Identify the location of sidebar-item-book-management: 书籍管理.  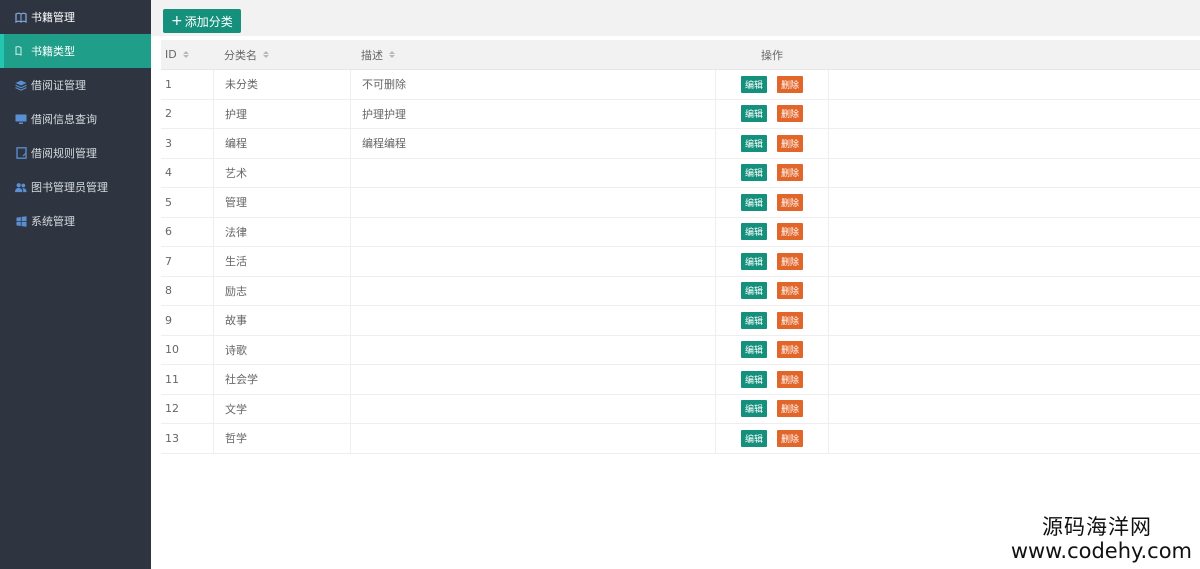
(75, 17).